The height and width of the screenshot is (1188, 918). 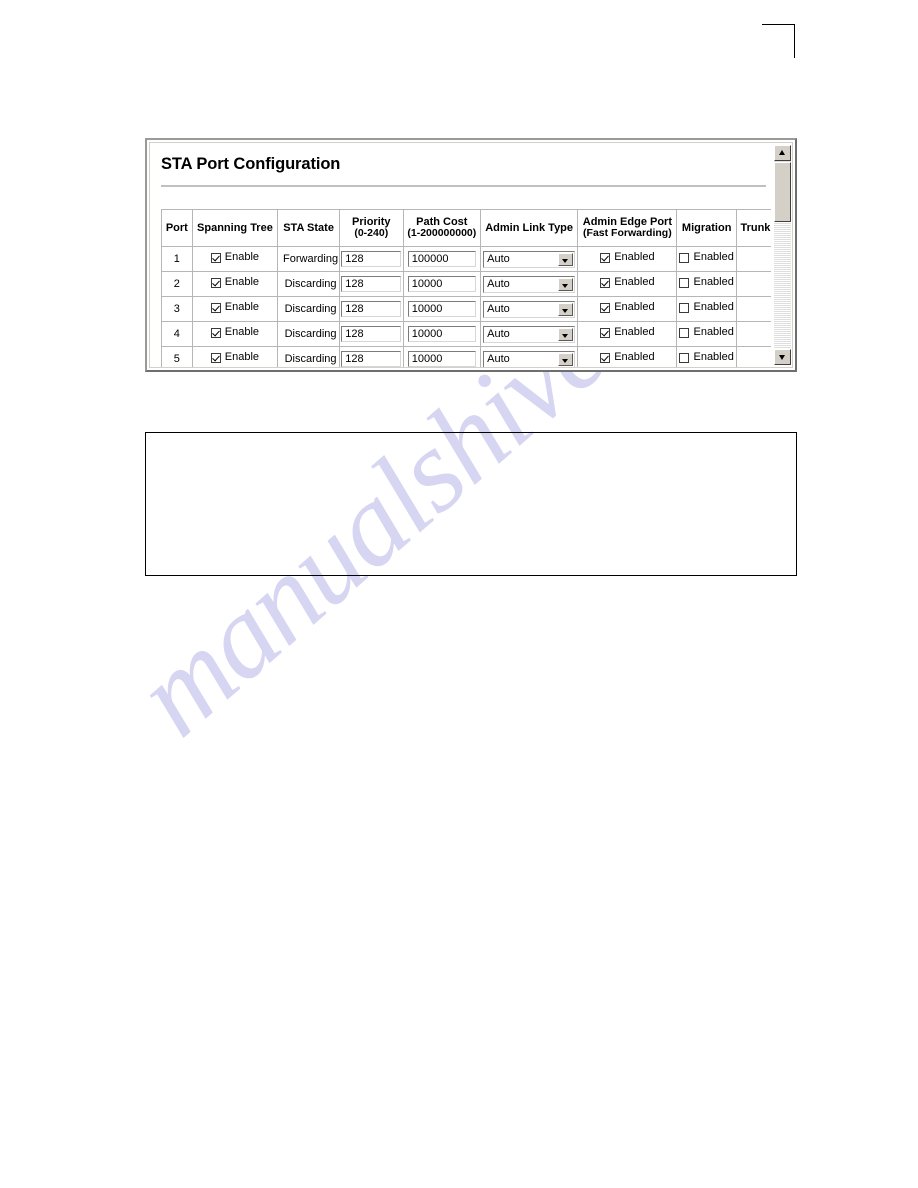 What do you see at coordinates (781, 255) in the screenshot?
I see `vertical-scrollbar` at bounding box center [781, 255].